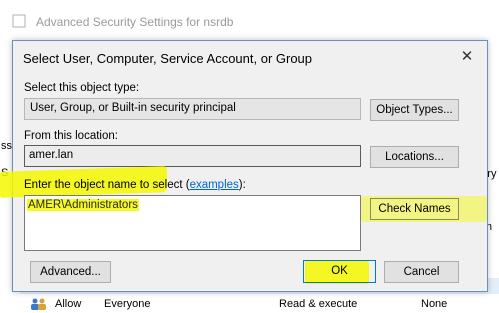 The width and height of the screenshot is (499, 313). What do you see at coordinates (318, 304) in the screenshot?
I see `permission: Read & execute` at bounding box center [318, 304].